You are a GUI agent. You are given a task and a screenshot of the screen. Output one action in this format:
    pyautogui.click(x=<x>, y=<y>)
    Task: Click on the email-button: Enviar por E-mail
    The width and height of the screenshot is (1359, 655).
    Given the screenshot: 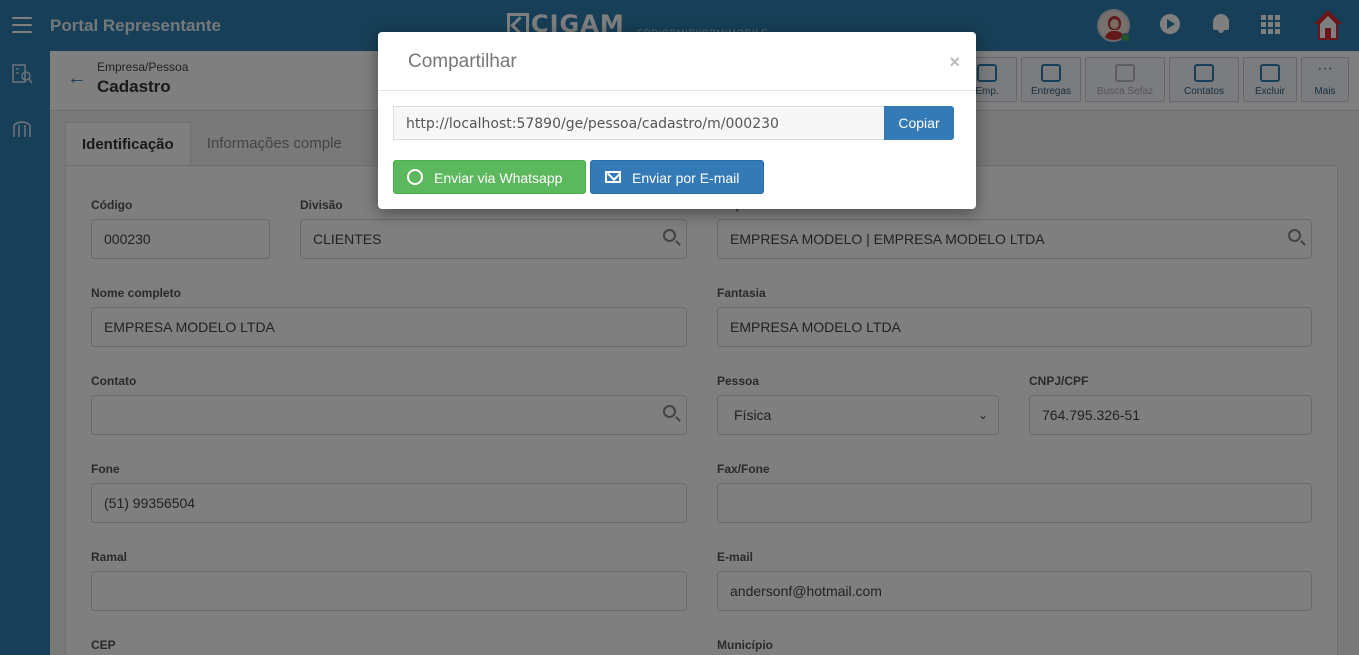 What is the action you would take?
    pyautogui.click(x=677, y=177)
    